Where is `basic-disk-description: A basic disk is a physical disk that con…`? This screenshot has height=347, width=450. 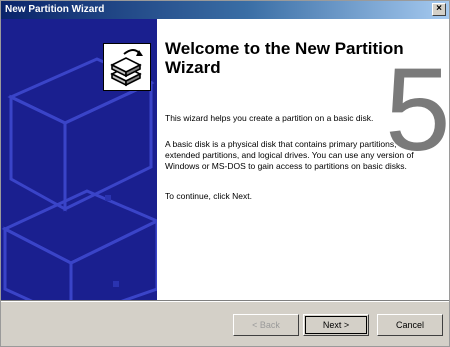 basic-disk-description: A basic disk is a physical disk that con… is located at coordinates (289, 155).